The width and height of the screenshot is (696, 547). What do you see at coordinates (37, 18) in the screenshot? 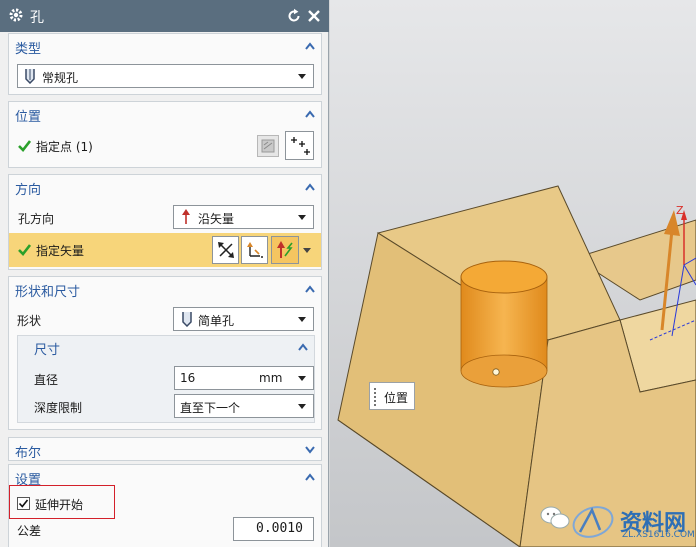
I see `dialog-title: 孔` at bounding box center [37, 18].